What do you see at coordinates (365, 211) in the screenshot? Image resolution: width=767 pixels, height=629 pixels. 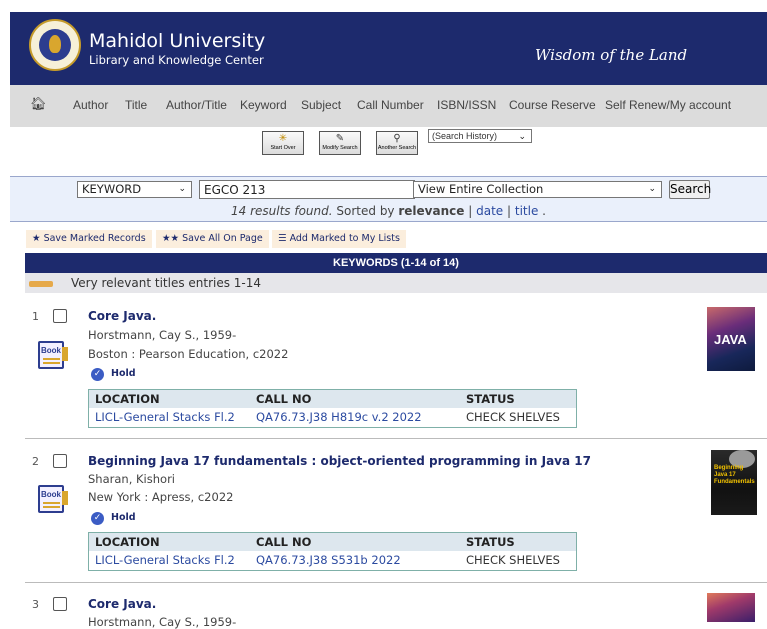 I see `sorted-by-label: Sorted by` at bounding box center [365, 211].